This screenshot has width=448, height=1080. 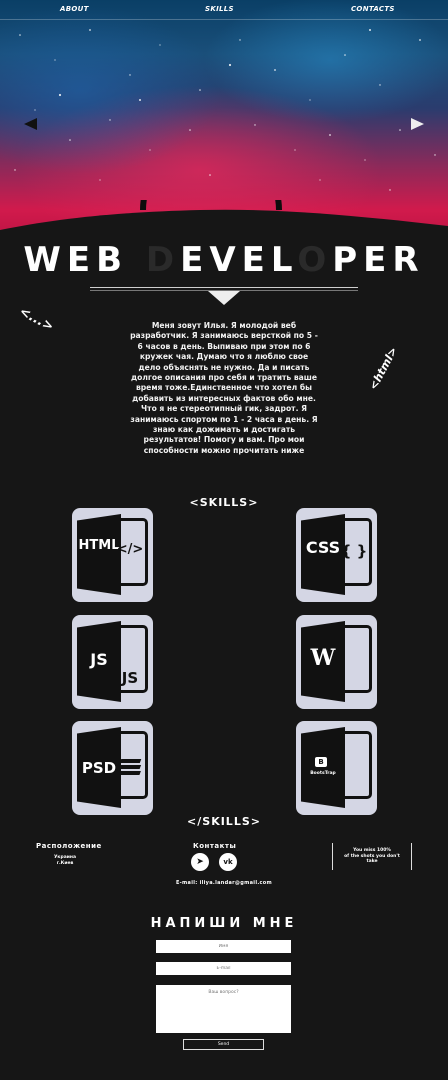 I want to click on slider-next-arrow-icon, so click(x=417, y=124).